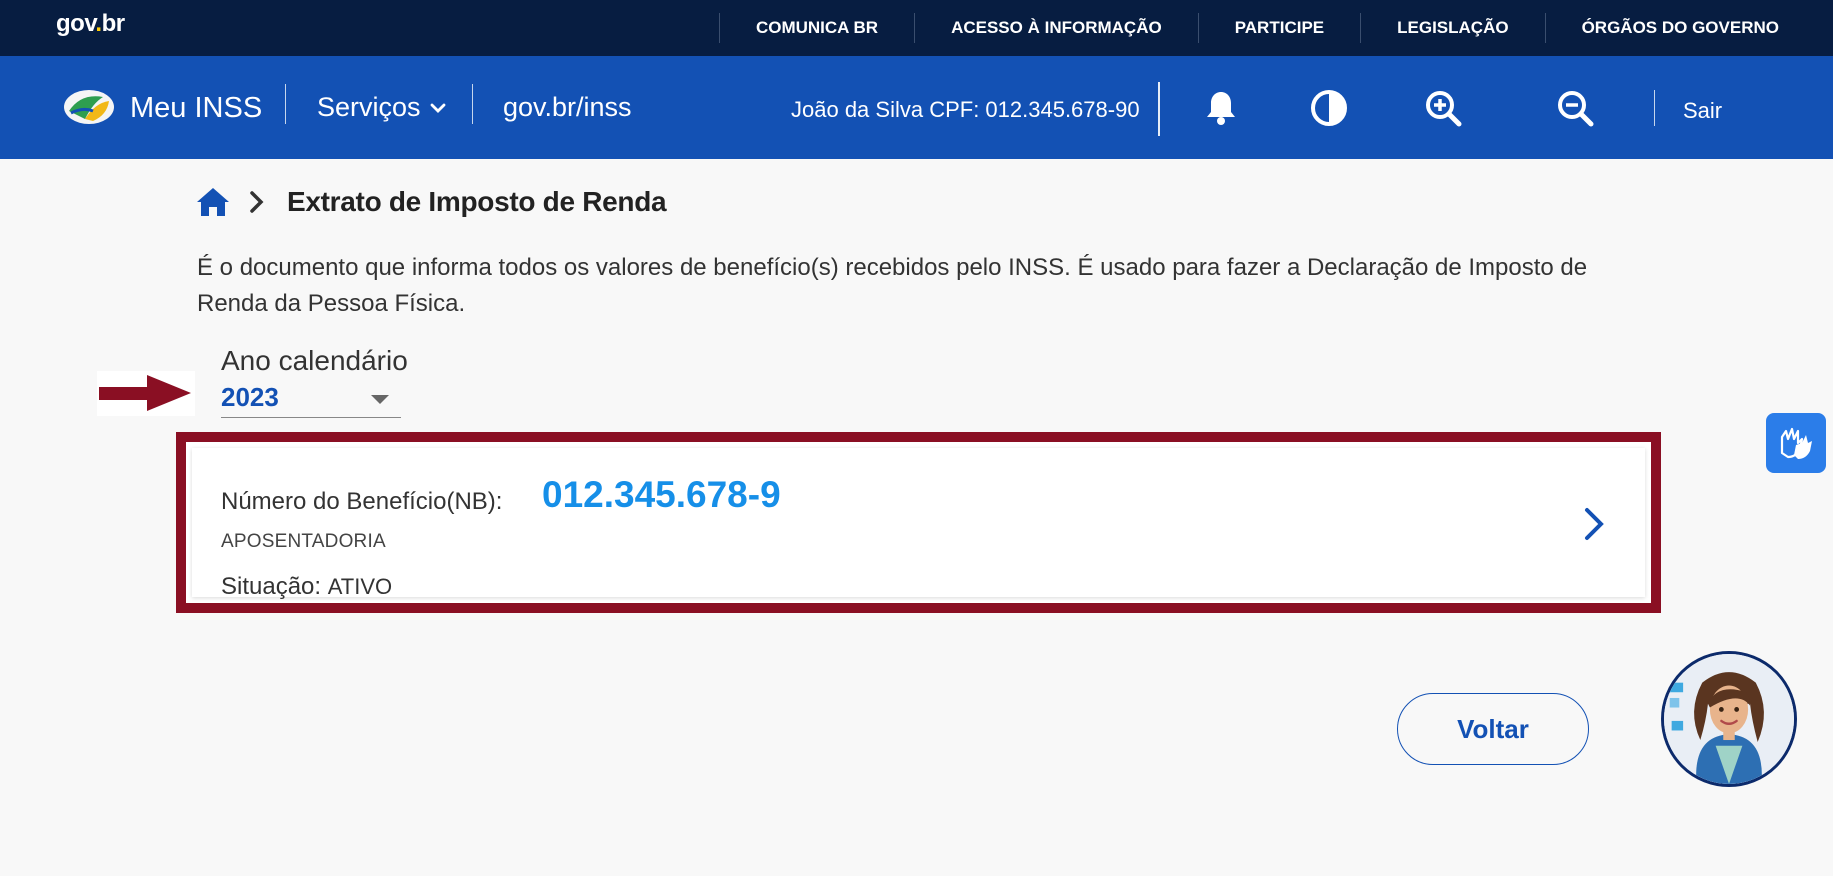 The height and width of the screenshot is (876, 1833). I want to click on contrast-icon, so click(1329, 108).